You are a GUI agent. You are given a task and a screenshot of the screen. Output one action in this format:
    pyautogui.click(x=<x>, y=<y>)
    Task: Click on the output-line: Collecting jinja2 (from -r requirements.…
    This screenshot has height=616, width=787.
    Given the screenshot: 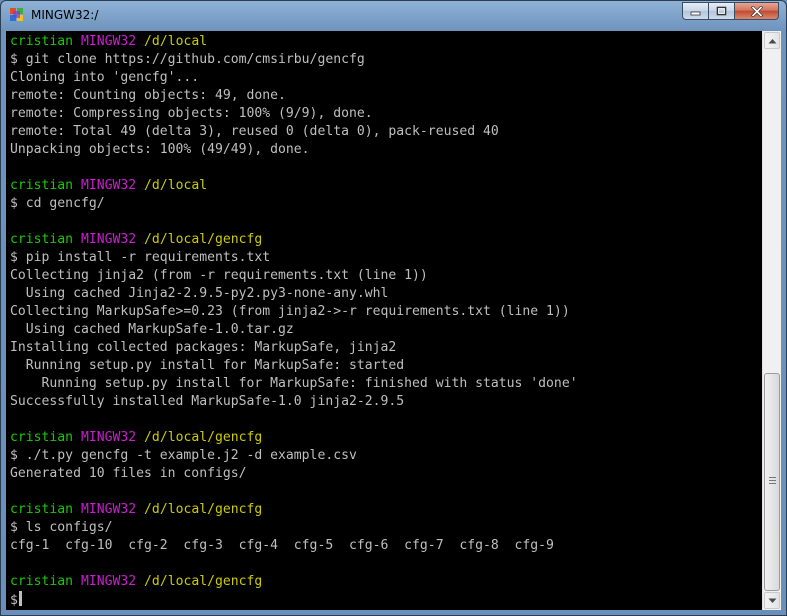 What is the action you would take?
    pyautogui.click(x=219, y=275)
    